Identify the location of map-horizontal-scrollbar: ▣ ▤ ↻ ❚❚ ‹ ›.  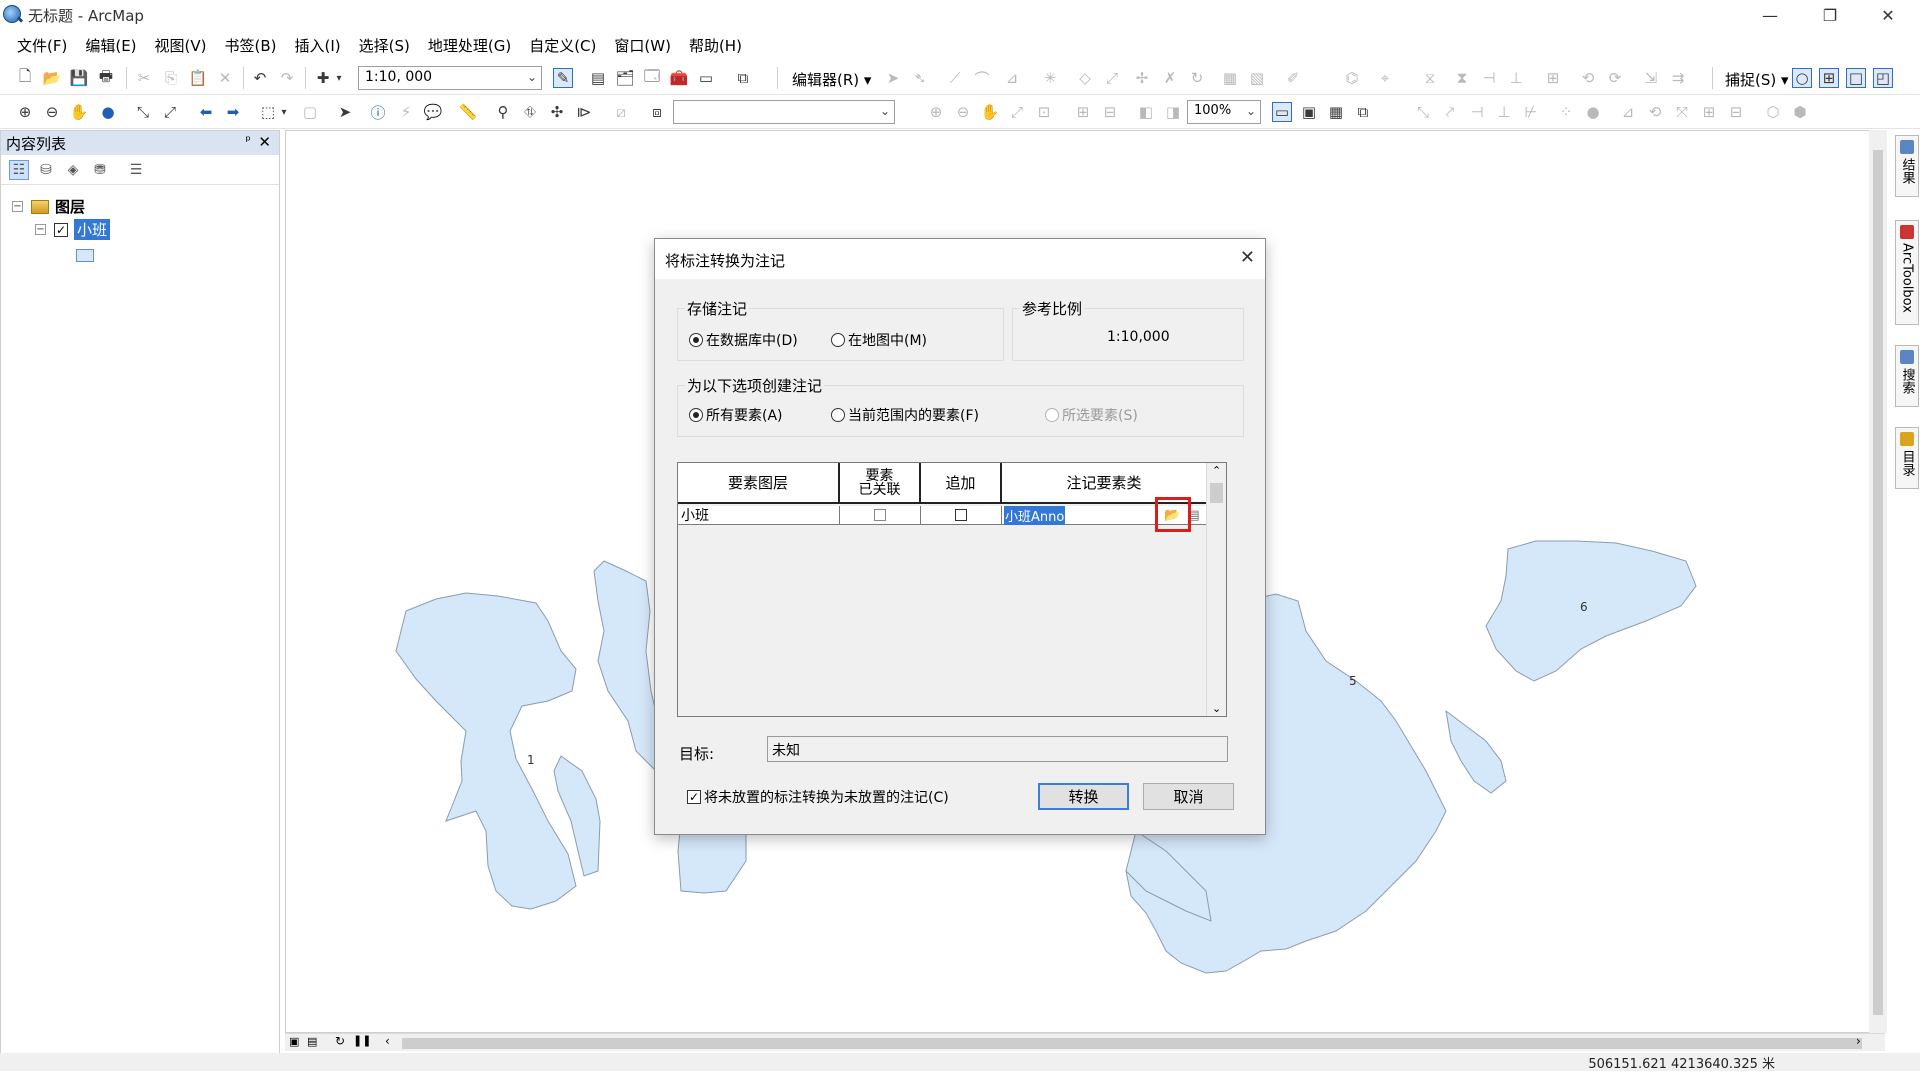
(1085, 1042).